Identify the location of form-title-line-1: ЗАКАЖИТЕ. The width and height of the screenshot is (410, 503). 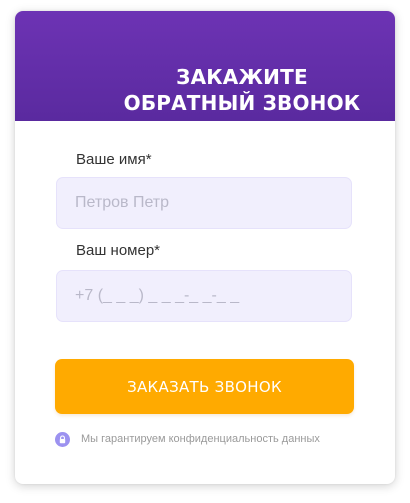
(242, 77).